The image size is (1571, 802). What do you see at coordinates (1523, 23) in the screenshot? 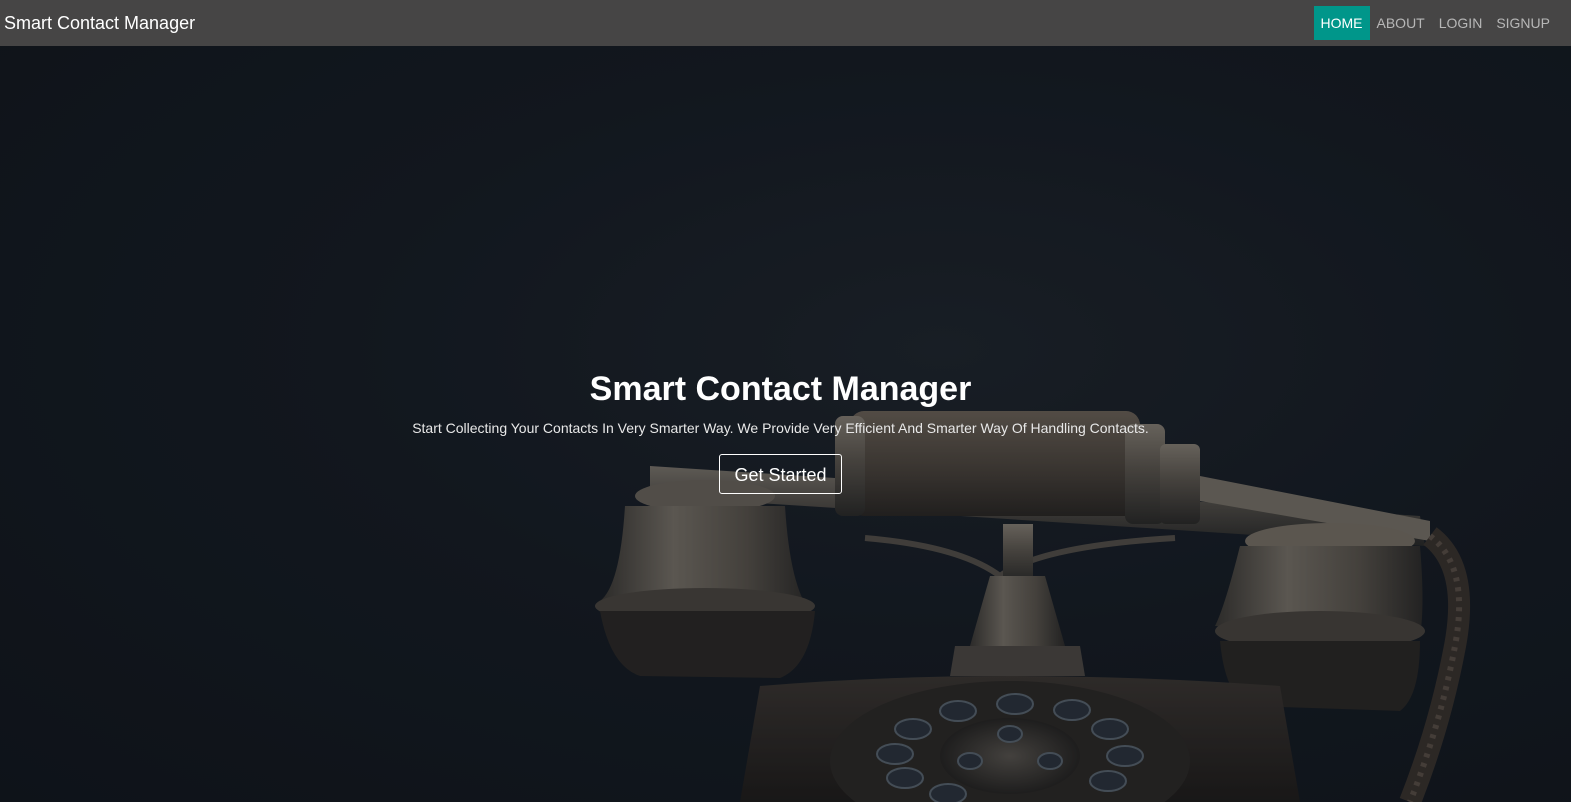
I see `nav-signup-link: SIGNUP` at bounding box center [1523, 23].